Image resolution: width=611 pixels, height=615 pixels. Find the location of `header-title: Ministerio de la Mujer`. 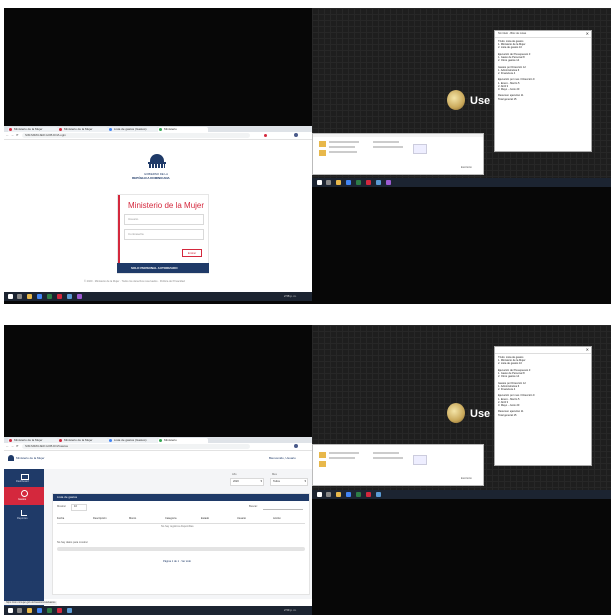

header-title: Ministerio de la Mujer is located at coordinates (30, 458).